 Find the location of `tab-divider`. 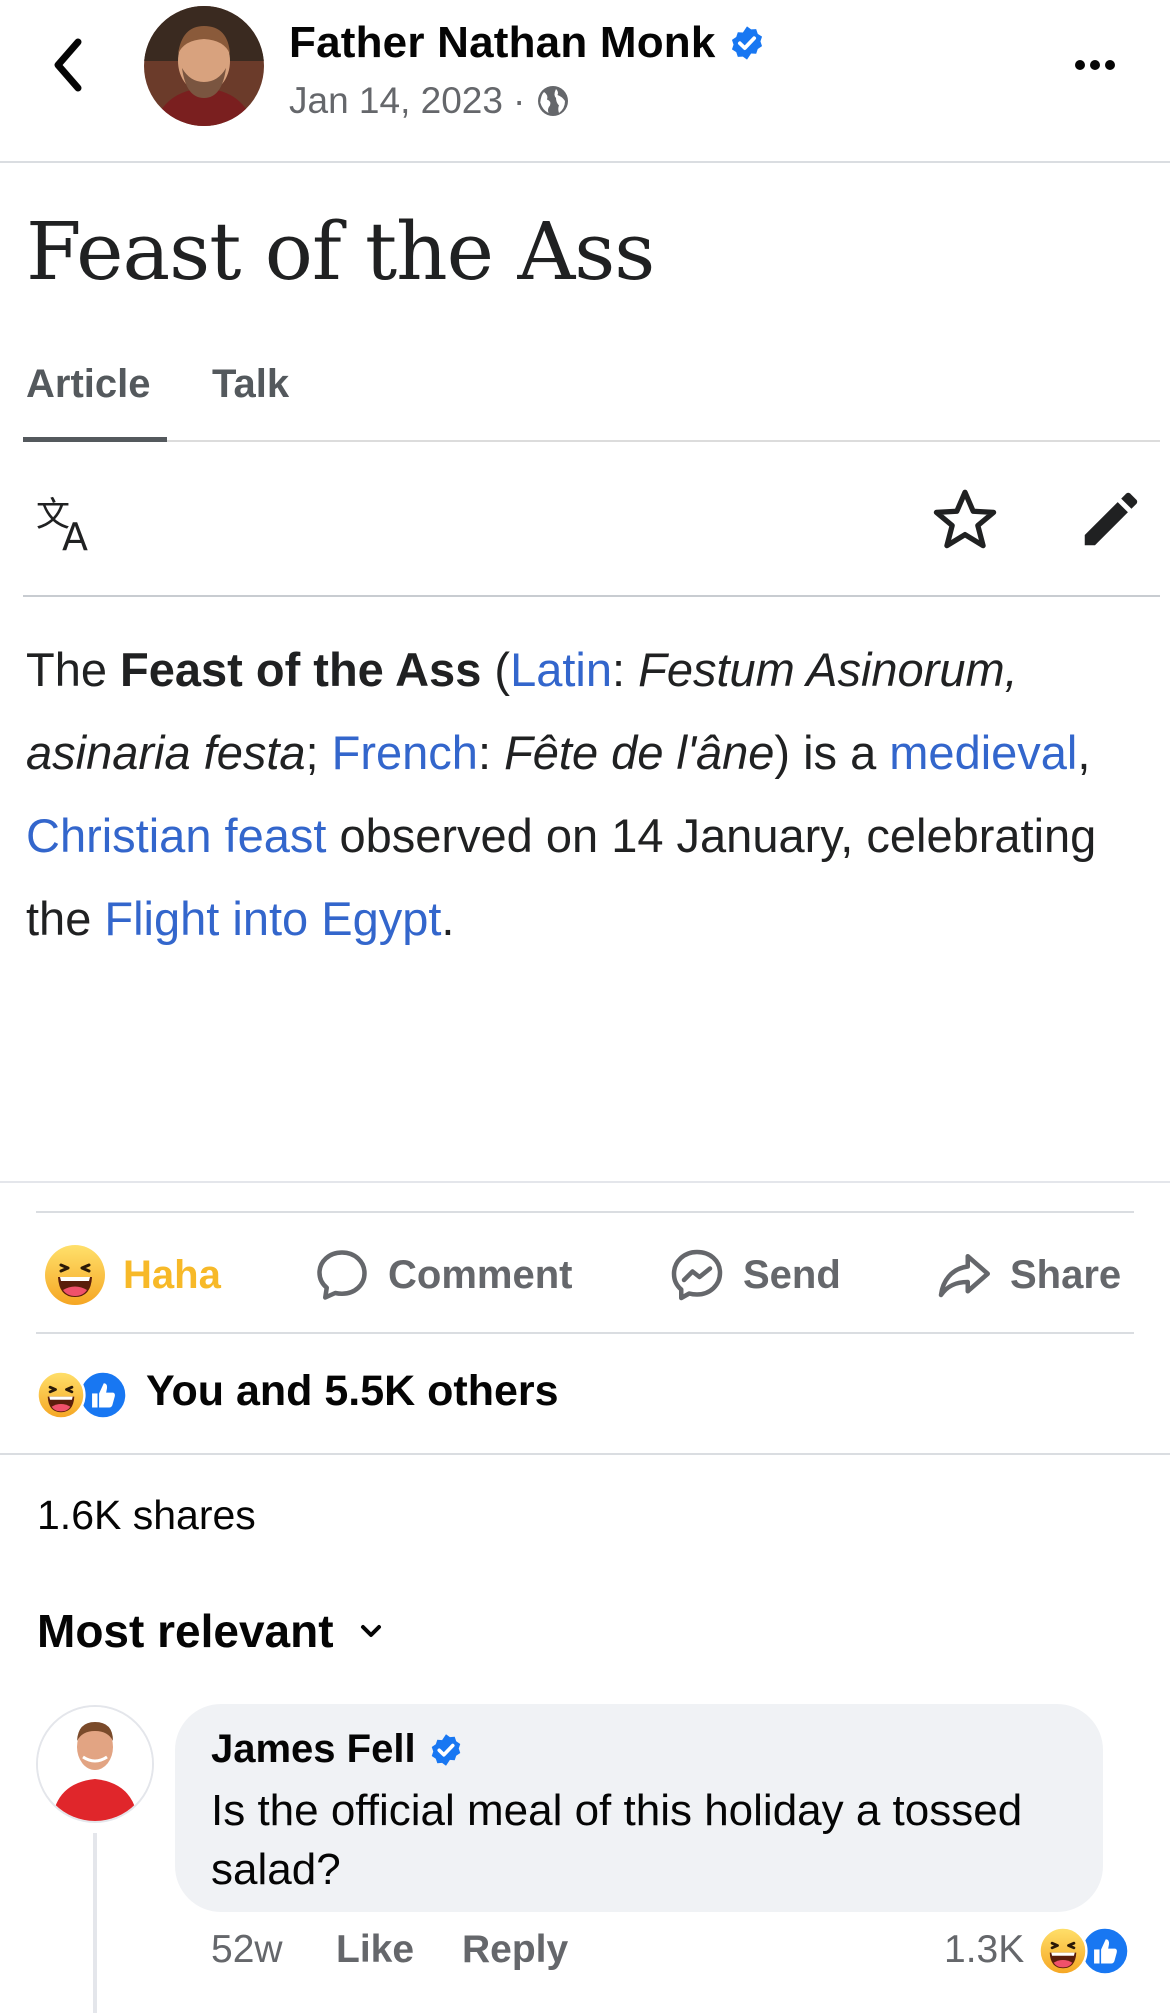

tab-divider is located at coordinates (591, 441).